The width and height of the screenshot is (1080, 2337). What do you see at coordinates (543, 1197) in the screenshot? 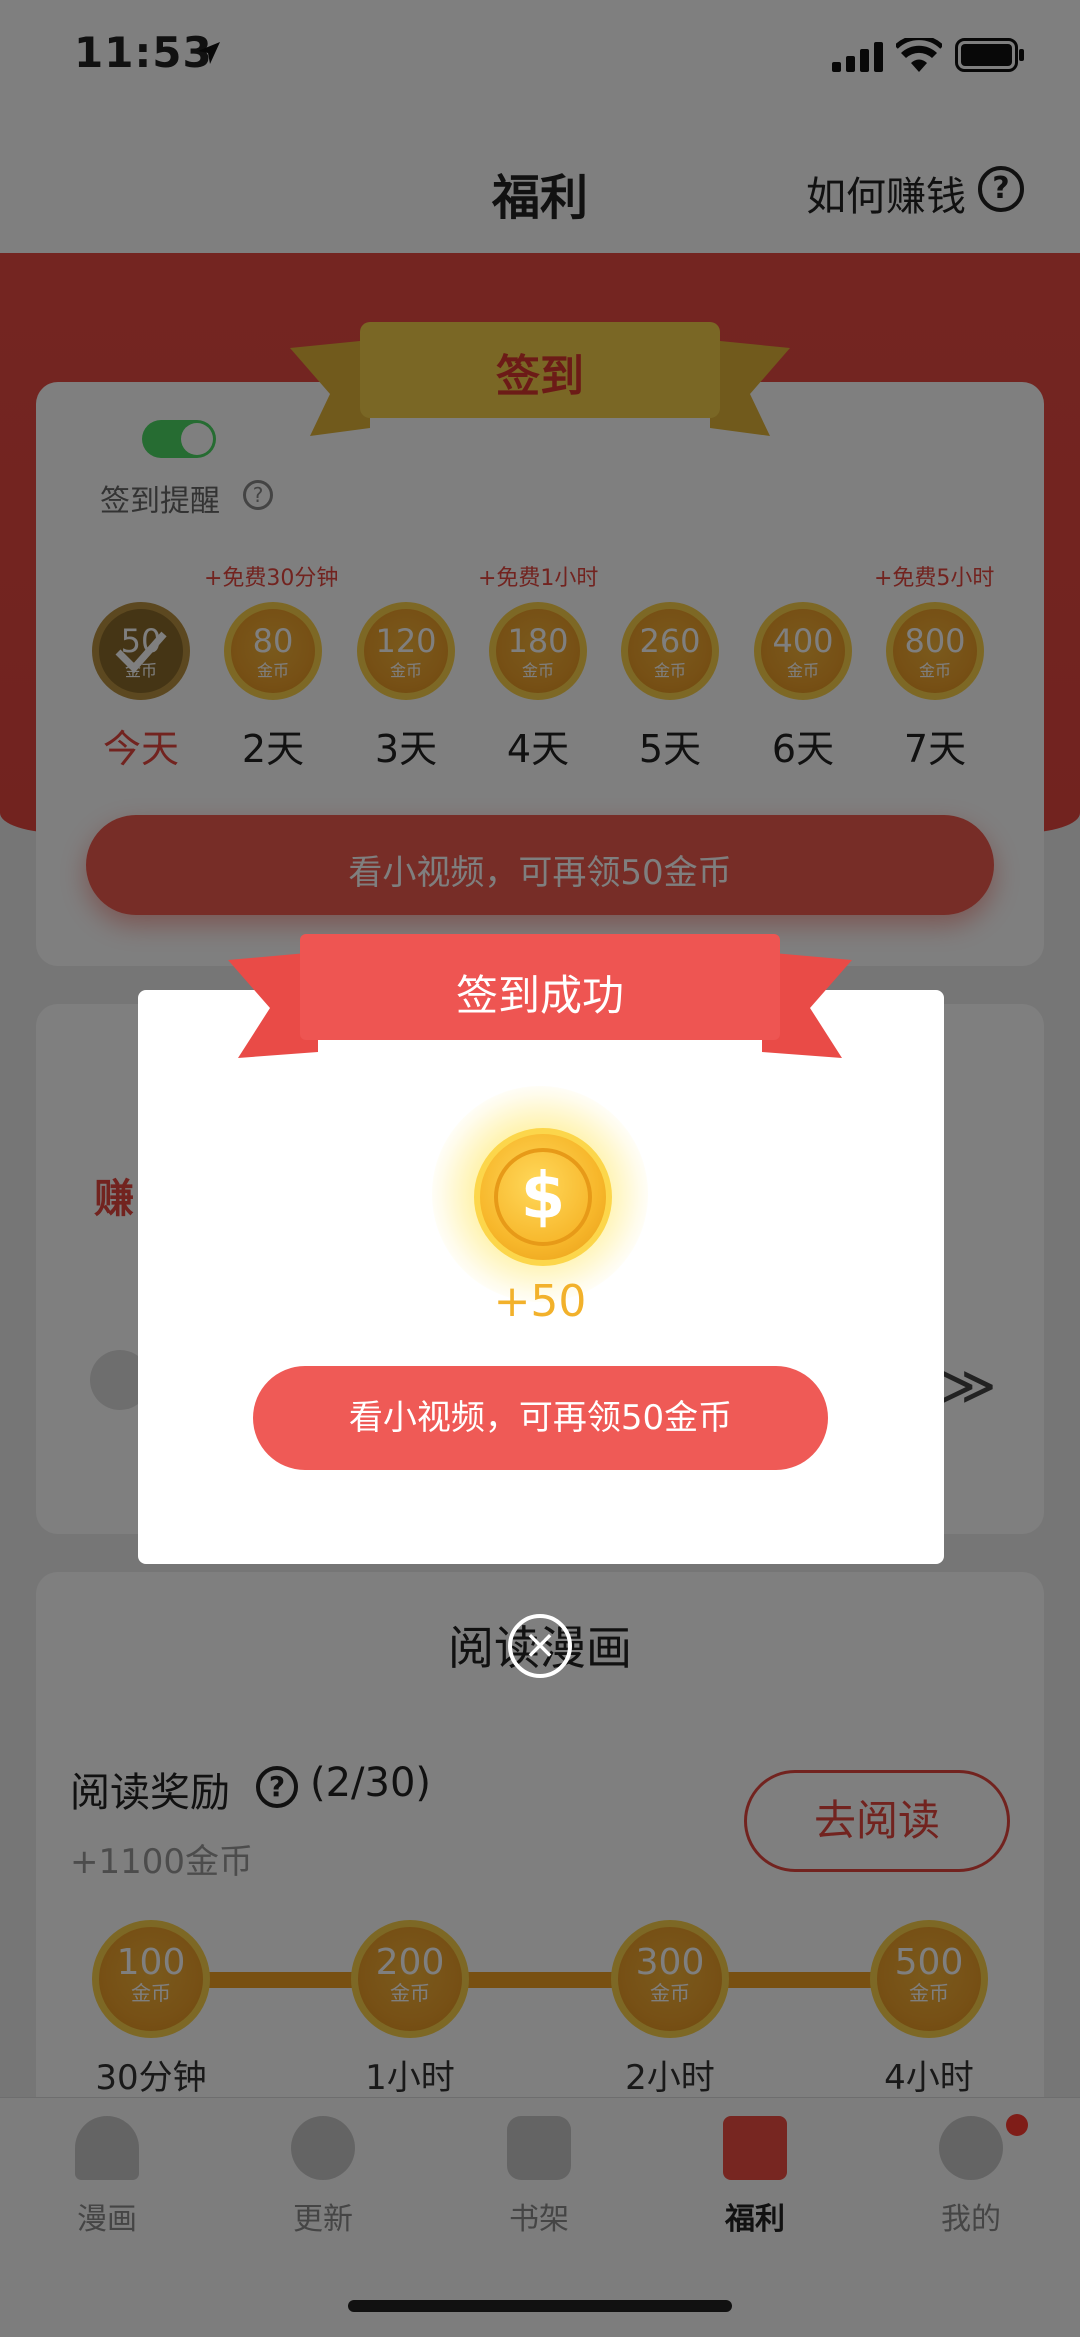
I see `dollar-icon: $` at bounding box center [543, 1197].